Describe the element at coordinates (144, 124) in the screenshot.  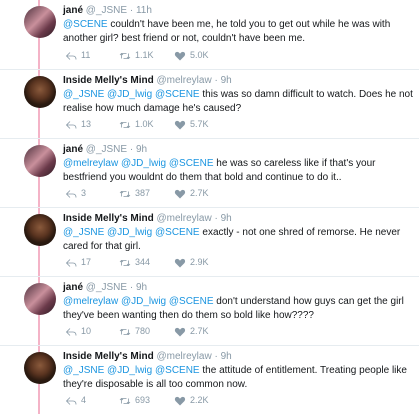
I see `retweet-count: 1.0K` at that location.